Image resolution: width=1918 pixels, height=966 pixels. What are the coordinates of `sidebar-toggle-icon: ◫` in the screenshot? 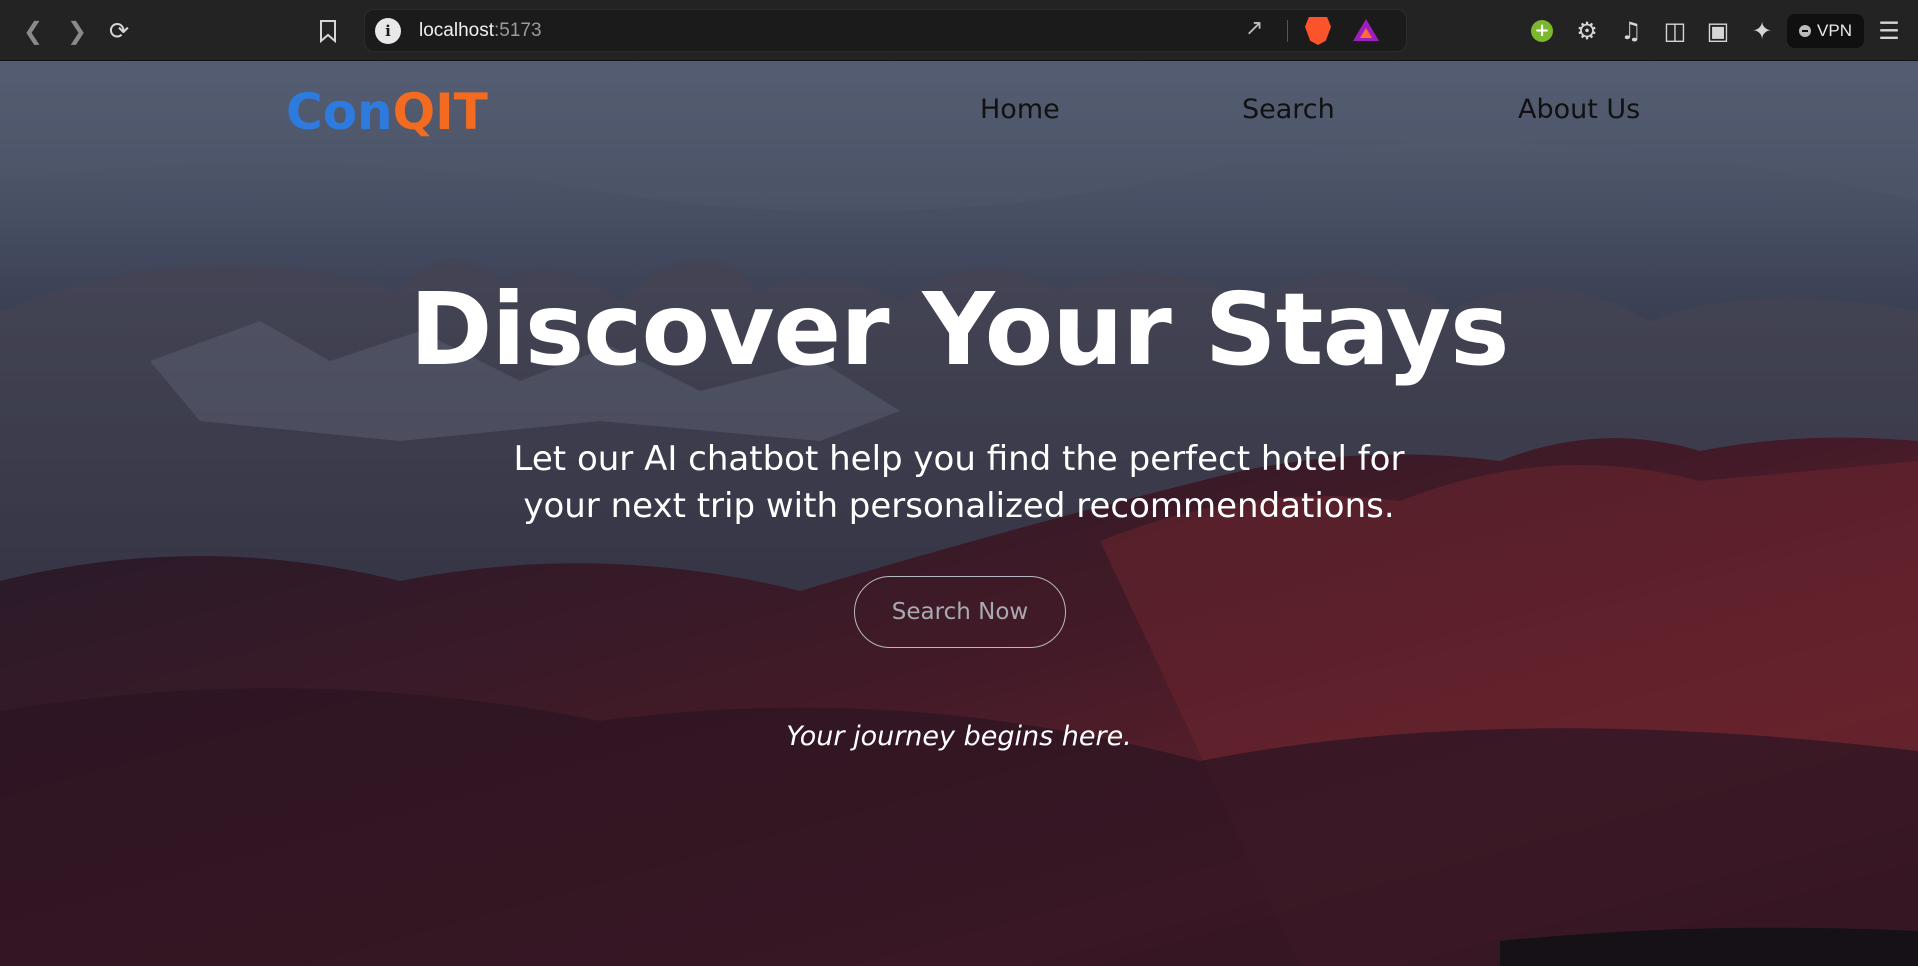 It's located at (1675, 30).